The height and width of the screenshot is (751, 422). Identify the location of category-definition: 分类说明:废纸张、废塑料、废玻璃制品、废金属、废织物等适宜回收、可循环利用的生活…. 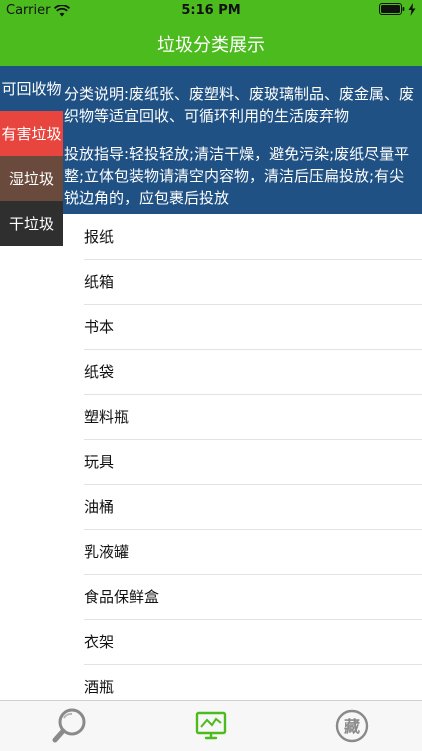
(239, 105).